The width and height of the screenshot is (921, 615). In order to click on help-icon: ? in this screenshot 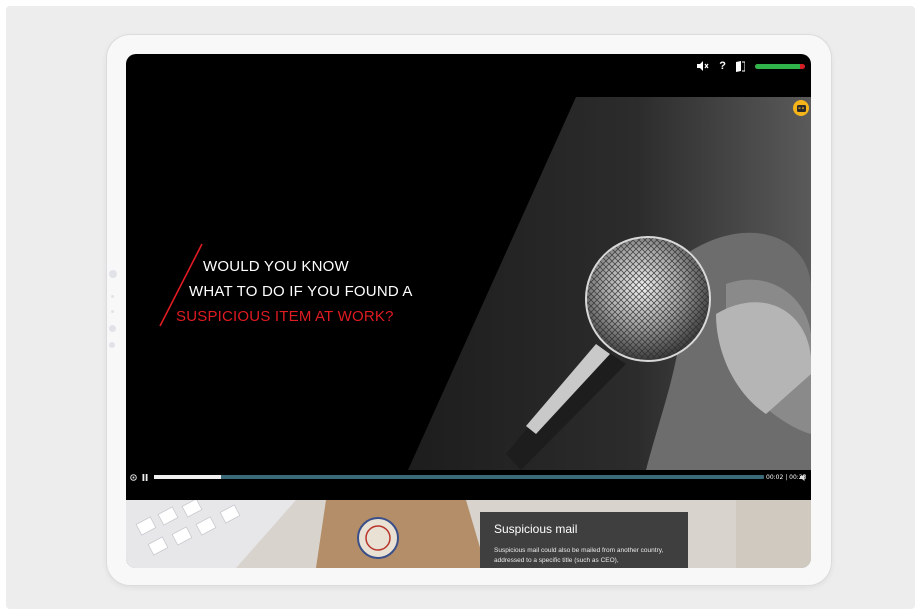, I will do `click(722, 66)`.